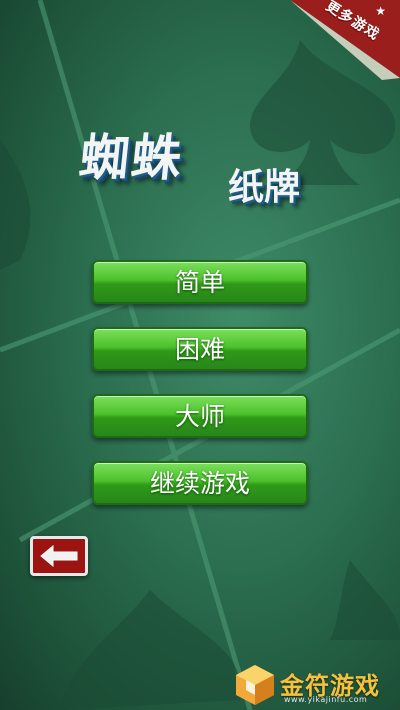  I want to click on more-games-ribbon: ★ 更多游戏, so click(335, 40).